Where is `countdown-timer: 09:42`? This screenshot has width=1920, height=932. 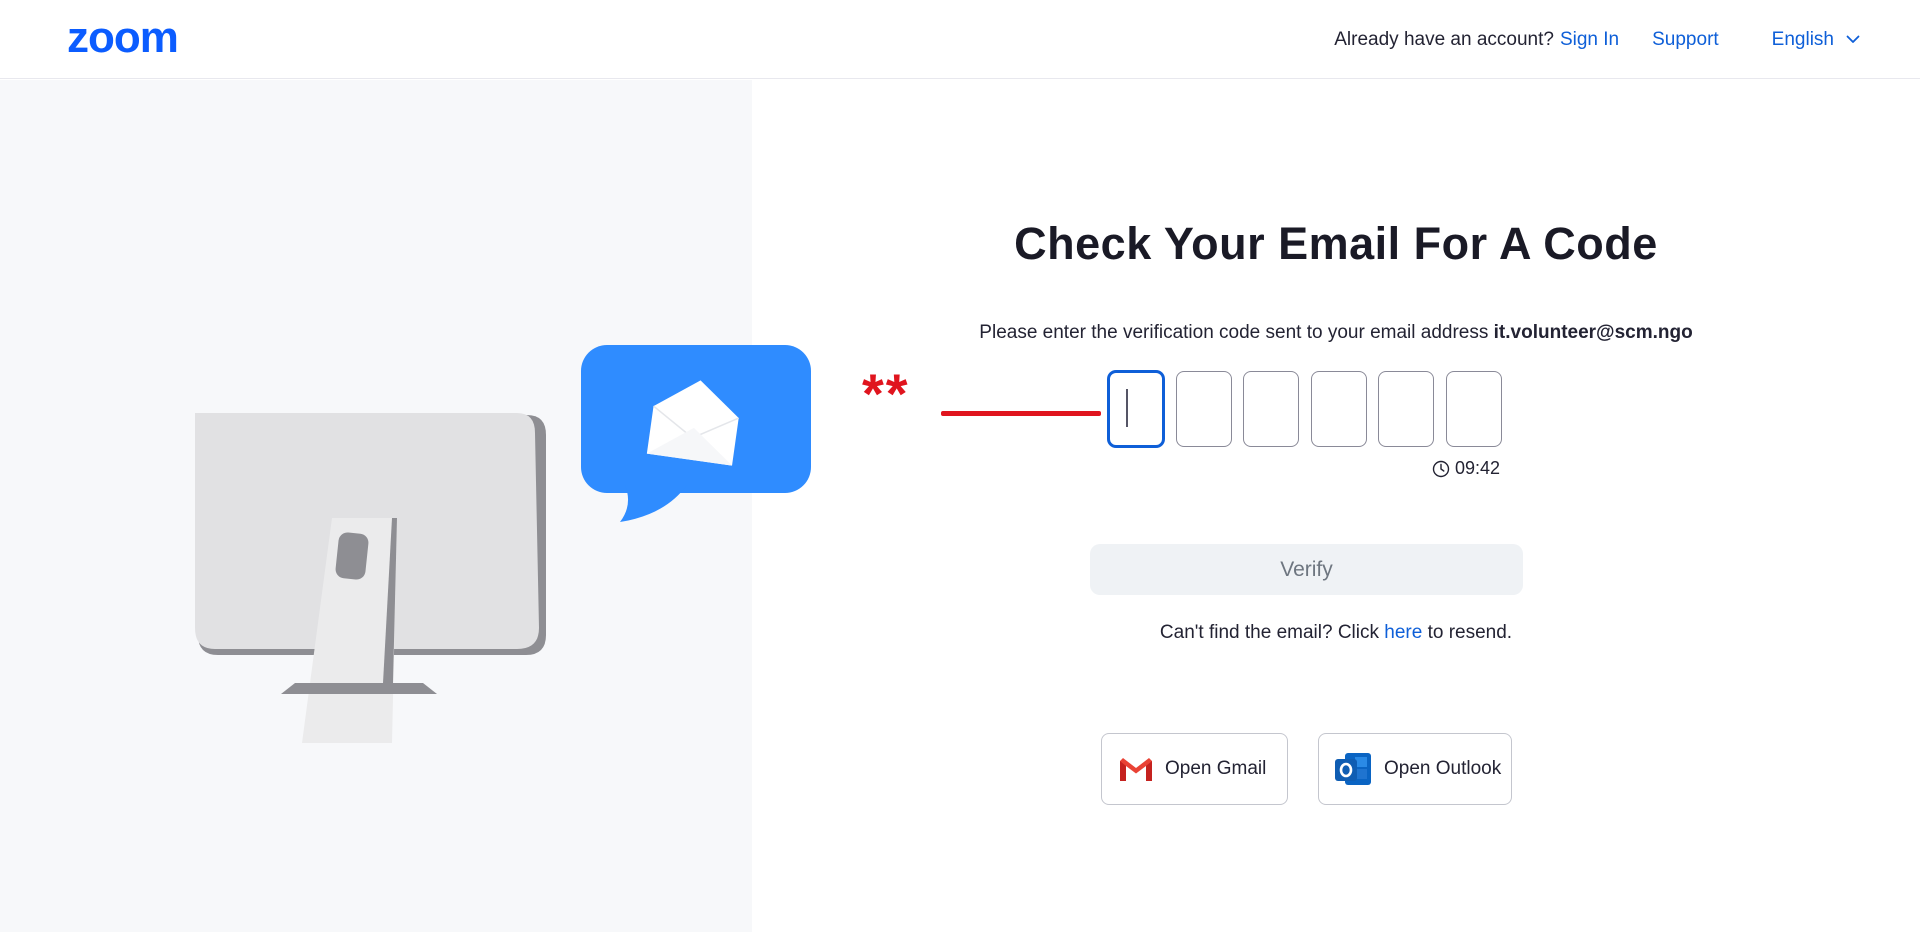 countdown-timer: 09:42 is located at coordinates (1466, 468).